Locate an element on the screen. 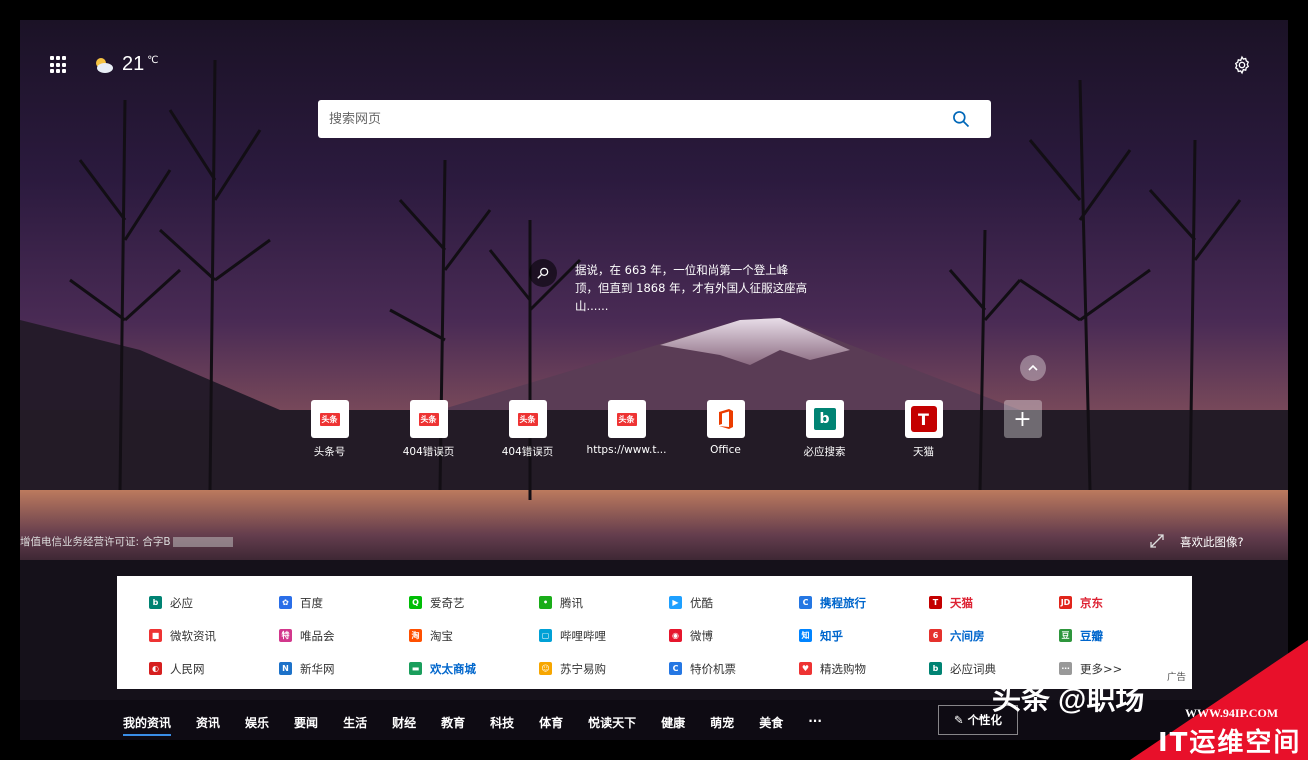  link-logo-icon: 6 is located at coordinates (935, 635).